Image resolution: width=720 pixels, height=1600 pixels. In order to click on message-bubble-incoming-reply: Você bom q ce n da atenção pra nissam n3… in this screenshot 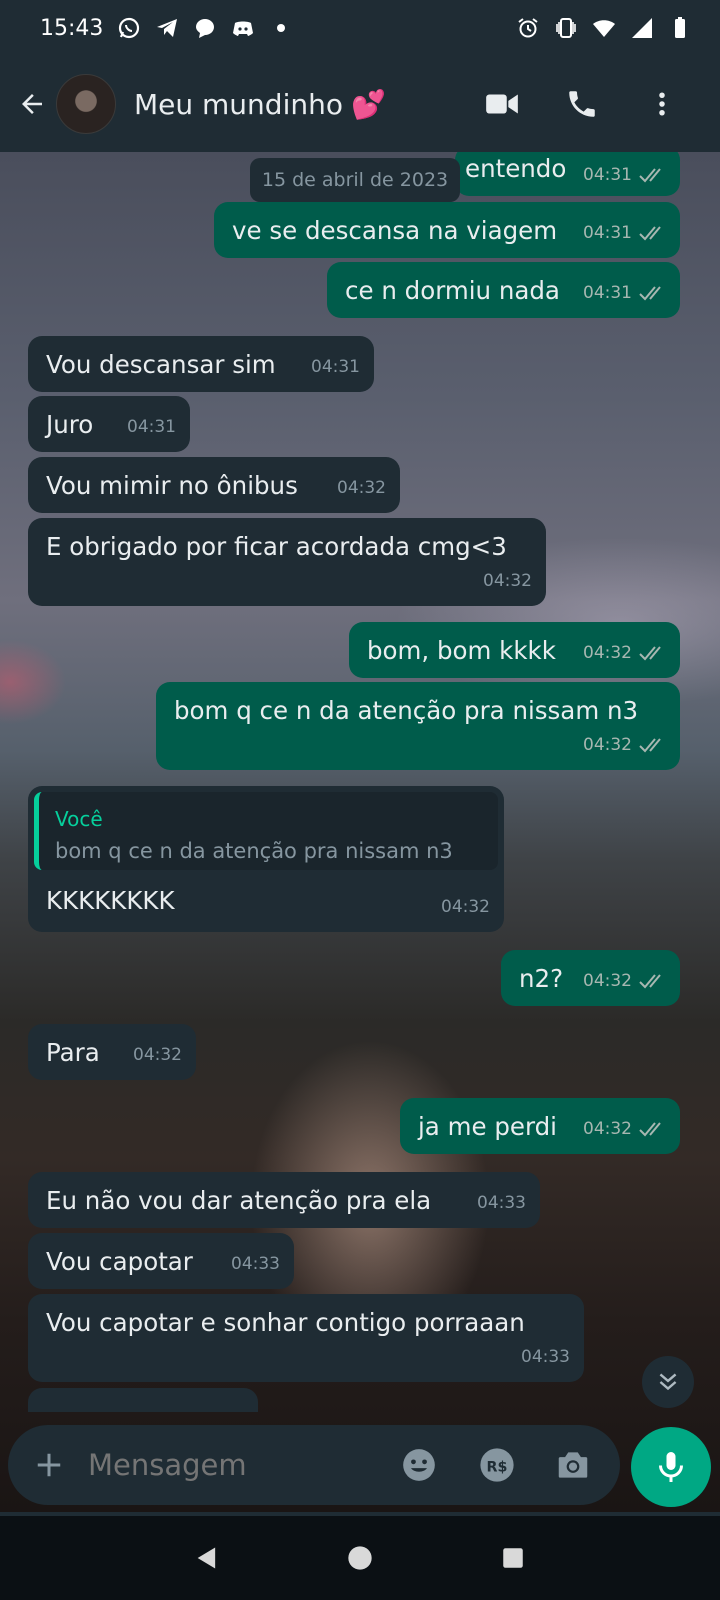, I will do `click(266, 859)`.